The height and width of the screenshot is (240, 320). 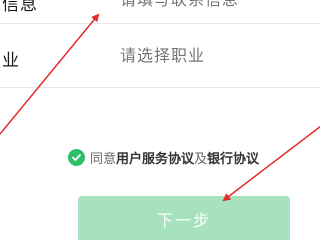 I want to click on contact-info-row: 人信息, so click(x=160, y=12).